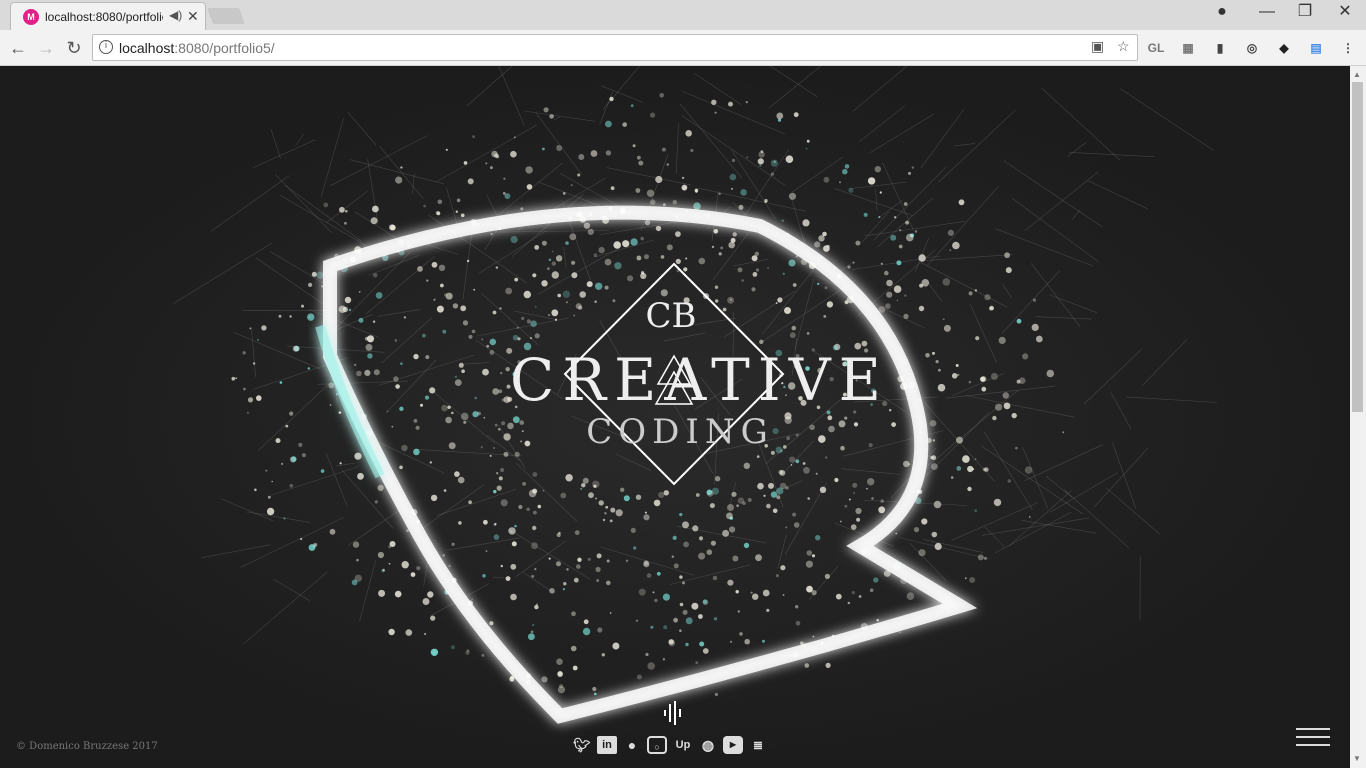 The width and height of the screenshot is (1366, 768). What do you see at coordinates (632, 745) in the screenshot?
I see `github-icon: ●` at bounding box center [632, 745].